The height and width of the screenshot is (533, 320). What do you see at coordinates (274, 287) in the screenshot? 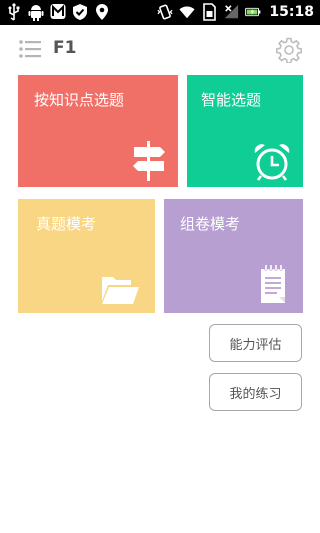
I see `notepad-icon` at bounding box center [274, 287].